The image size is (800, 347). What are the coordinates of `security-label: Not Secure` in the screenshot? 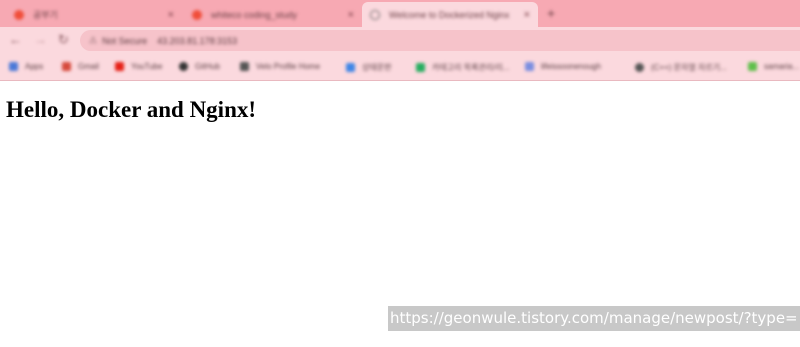 It's located at (125, 40).